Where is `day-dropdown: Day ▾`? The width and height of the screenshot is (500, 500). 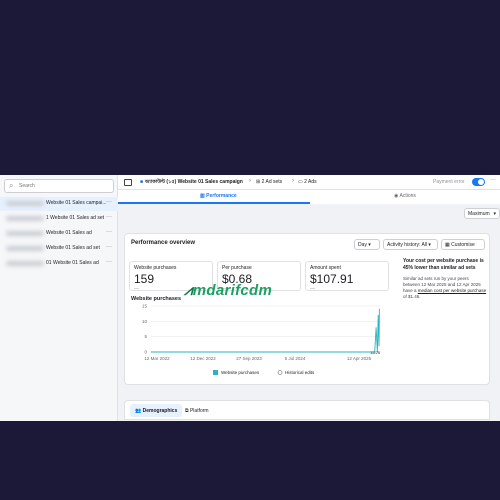 day-dropdown: Day ▾ is located at coordinates (367, 244).